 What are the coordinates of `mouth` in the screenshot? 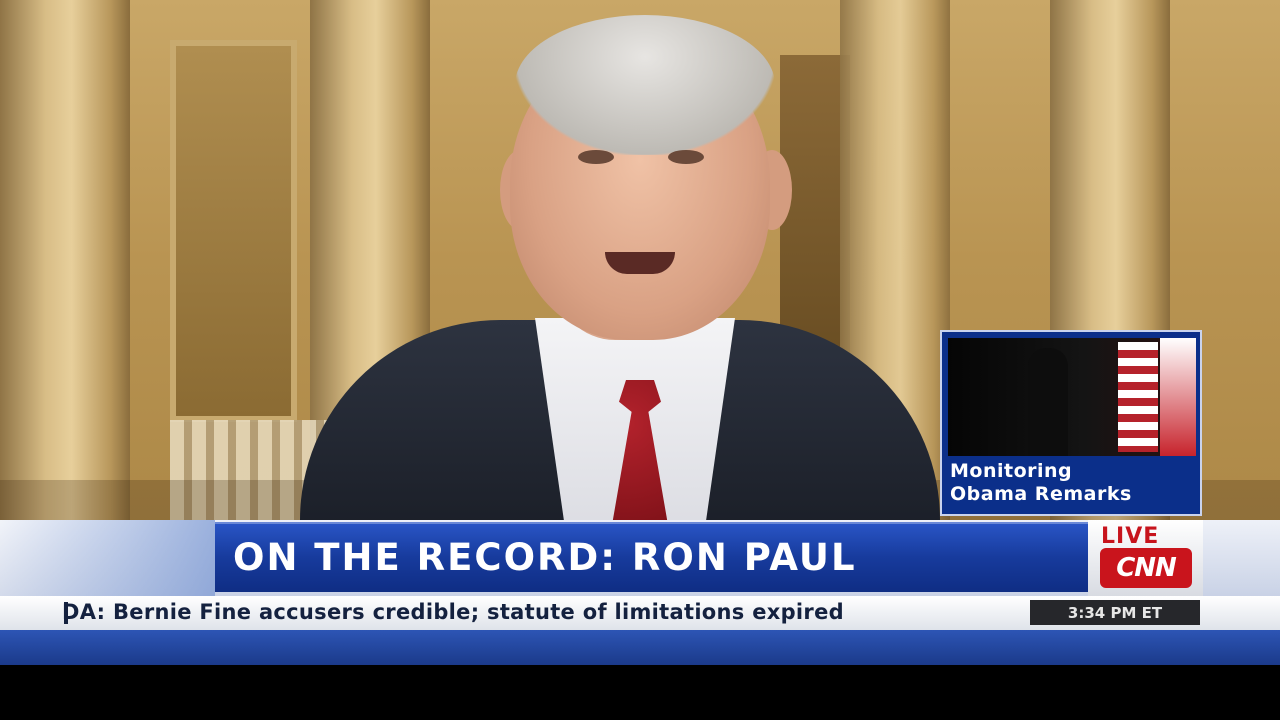 It's located at (640, 263).